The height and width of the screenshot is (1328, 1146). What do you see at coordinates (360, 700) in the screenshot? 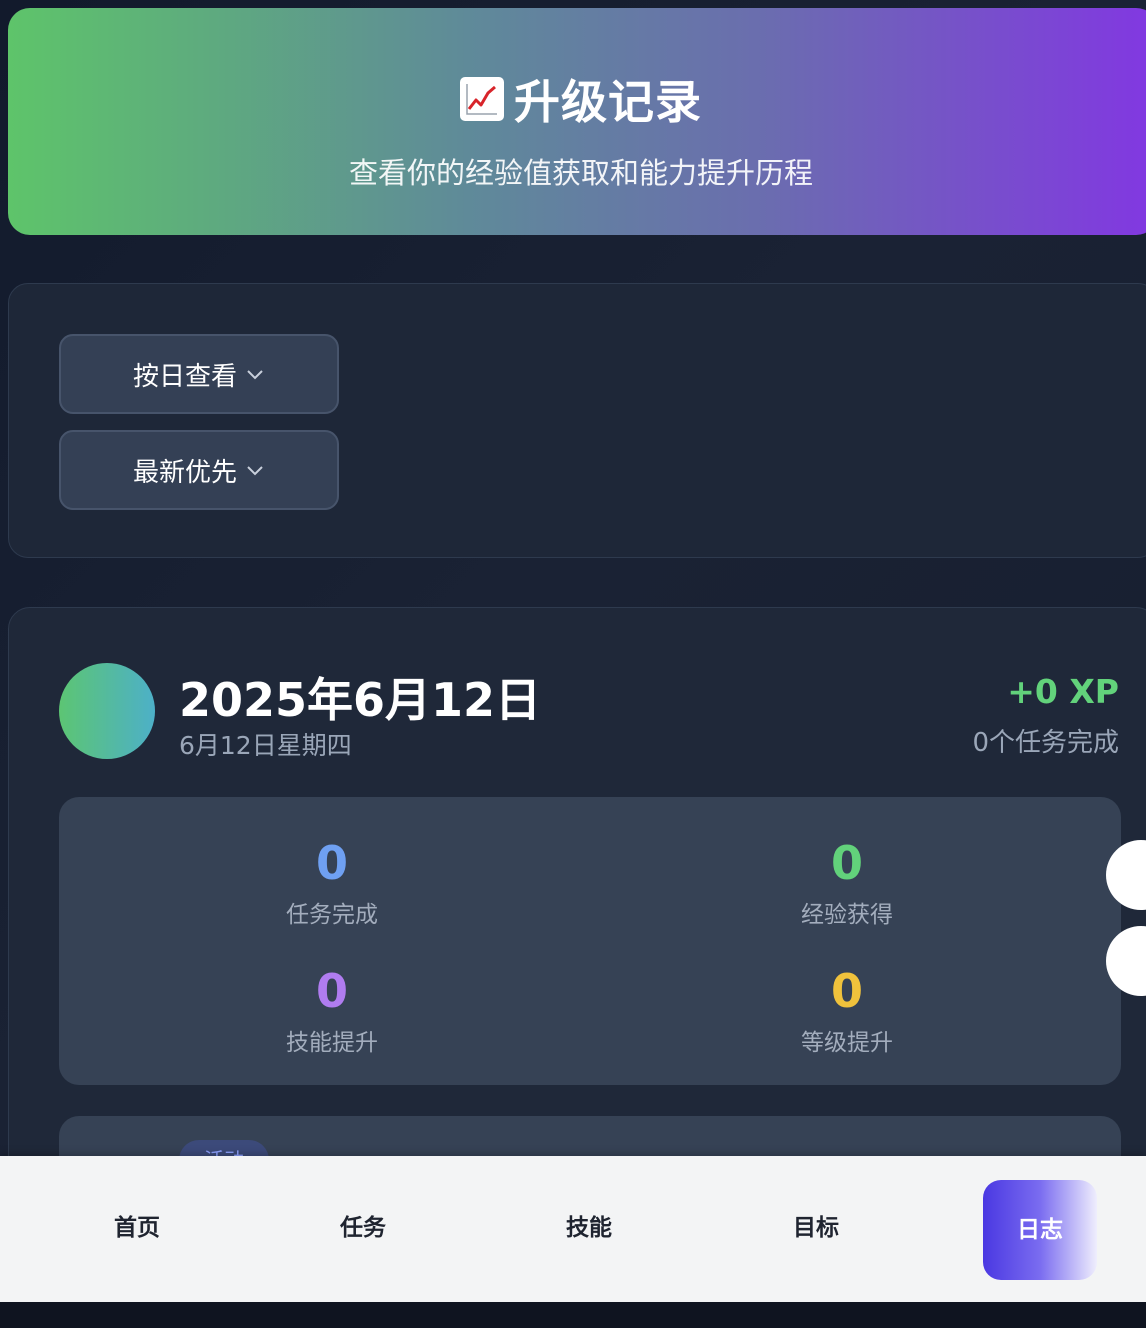
I see `date-title: 2025年6月12日` at bounding box center [360, 700].